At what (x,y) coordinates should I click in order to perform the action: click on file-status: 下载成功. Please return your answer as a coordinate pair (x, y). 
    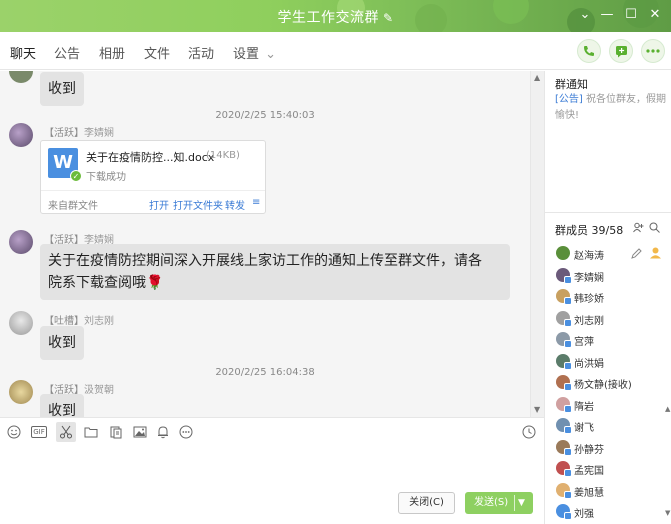
    Looking at the image, I should click on (106, 177).